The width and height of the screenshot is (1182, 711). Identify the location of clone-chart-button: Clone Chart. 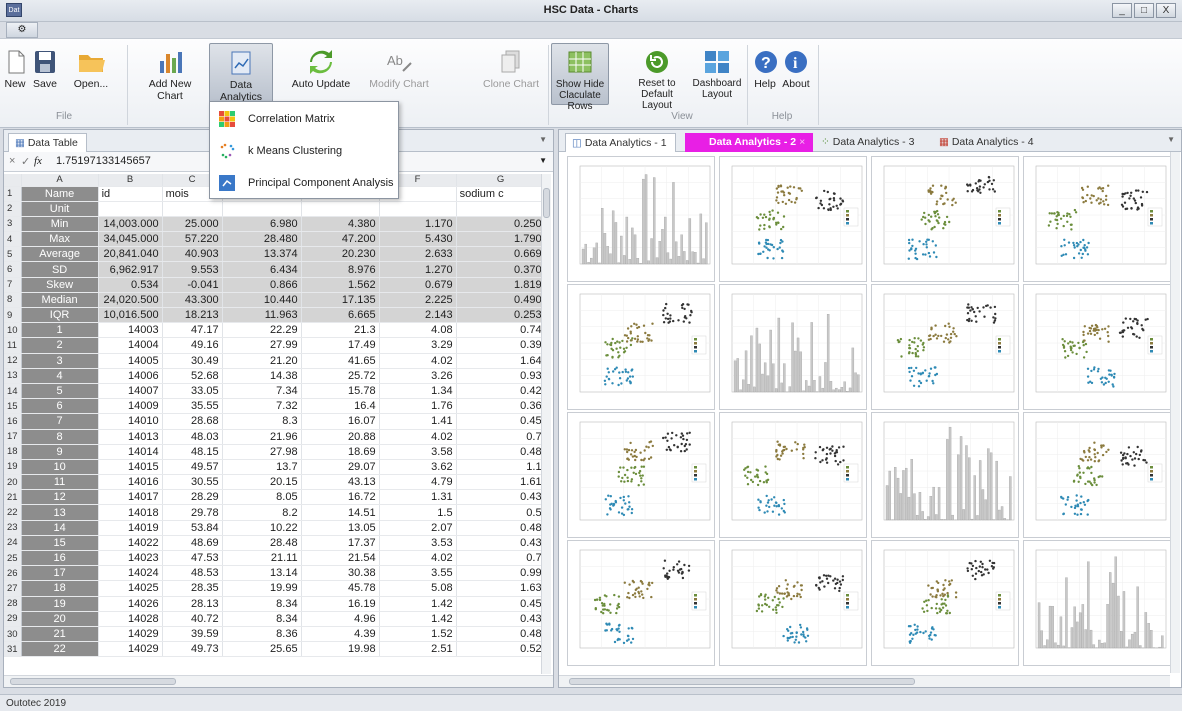
(511, 76).